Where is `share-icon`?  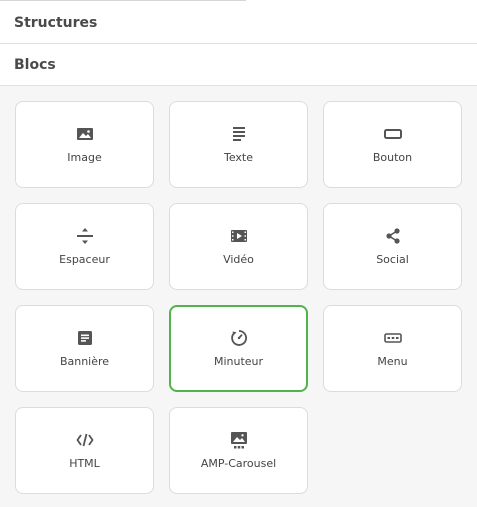 share-icon is located at coordinates (393, 236).